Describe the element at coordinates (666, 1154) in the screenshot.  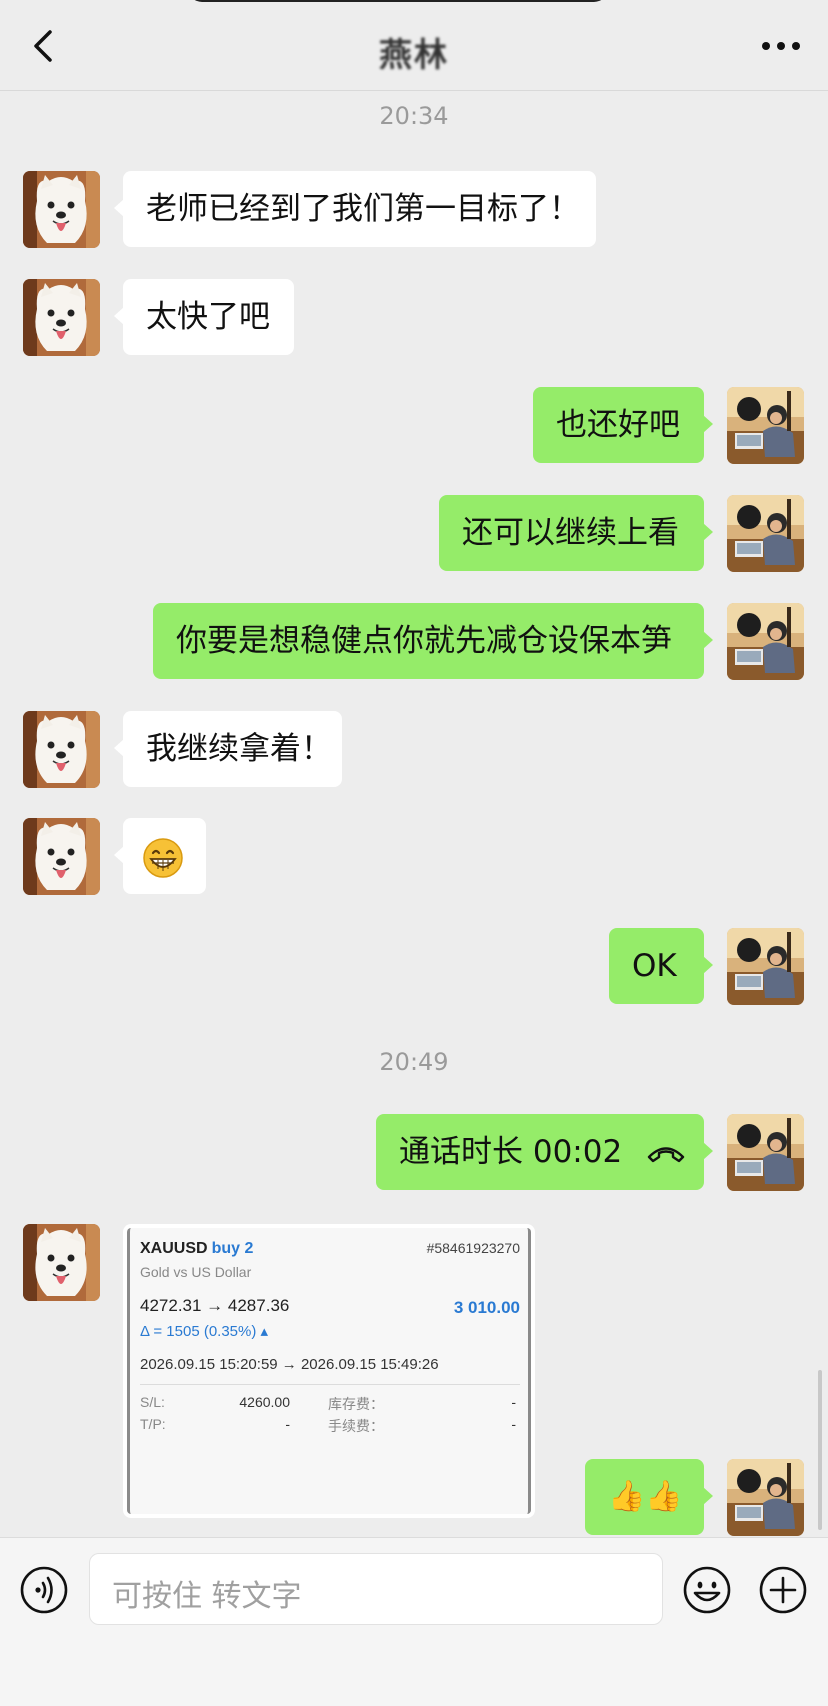
I see `phone-hangup-icon` at that location.